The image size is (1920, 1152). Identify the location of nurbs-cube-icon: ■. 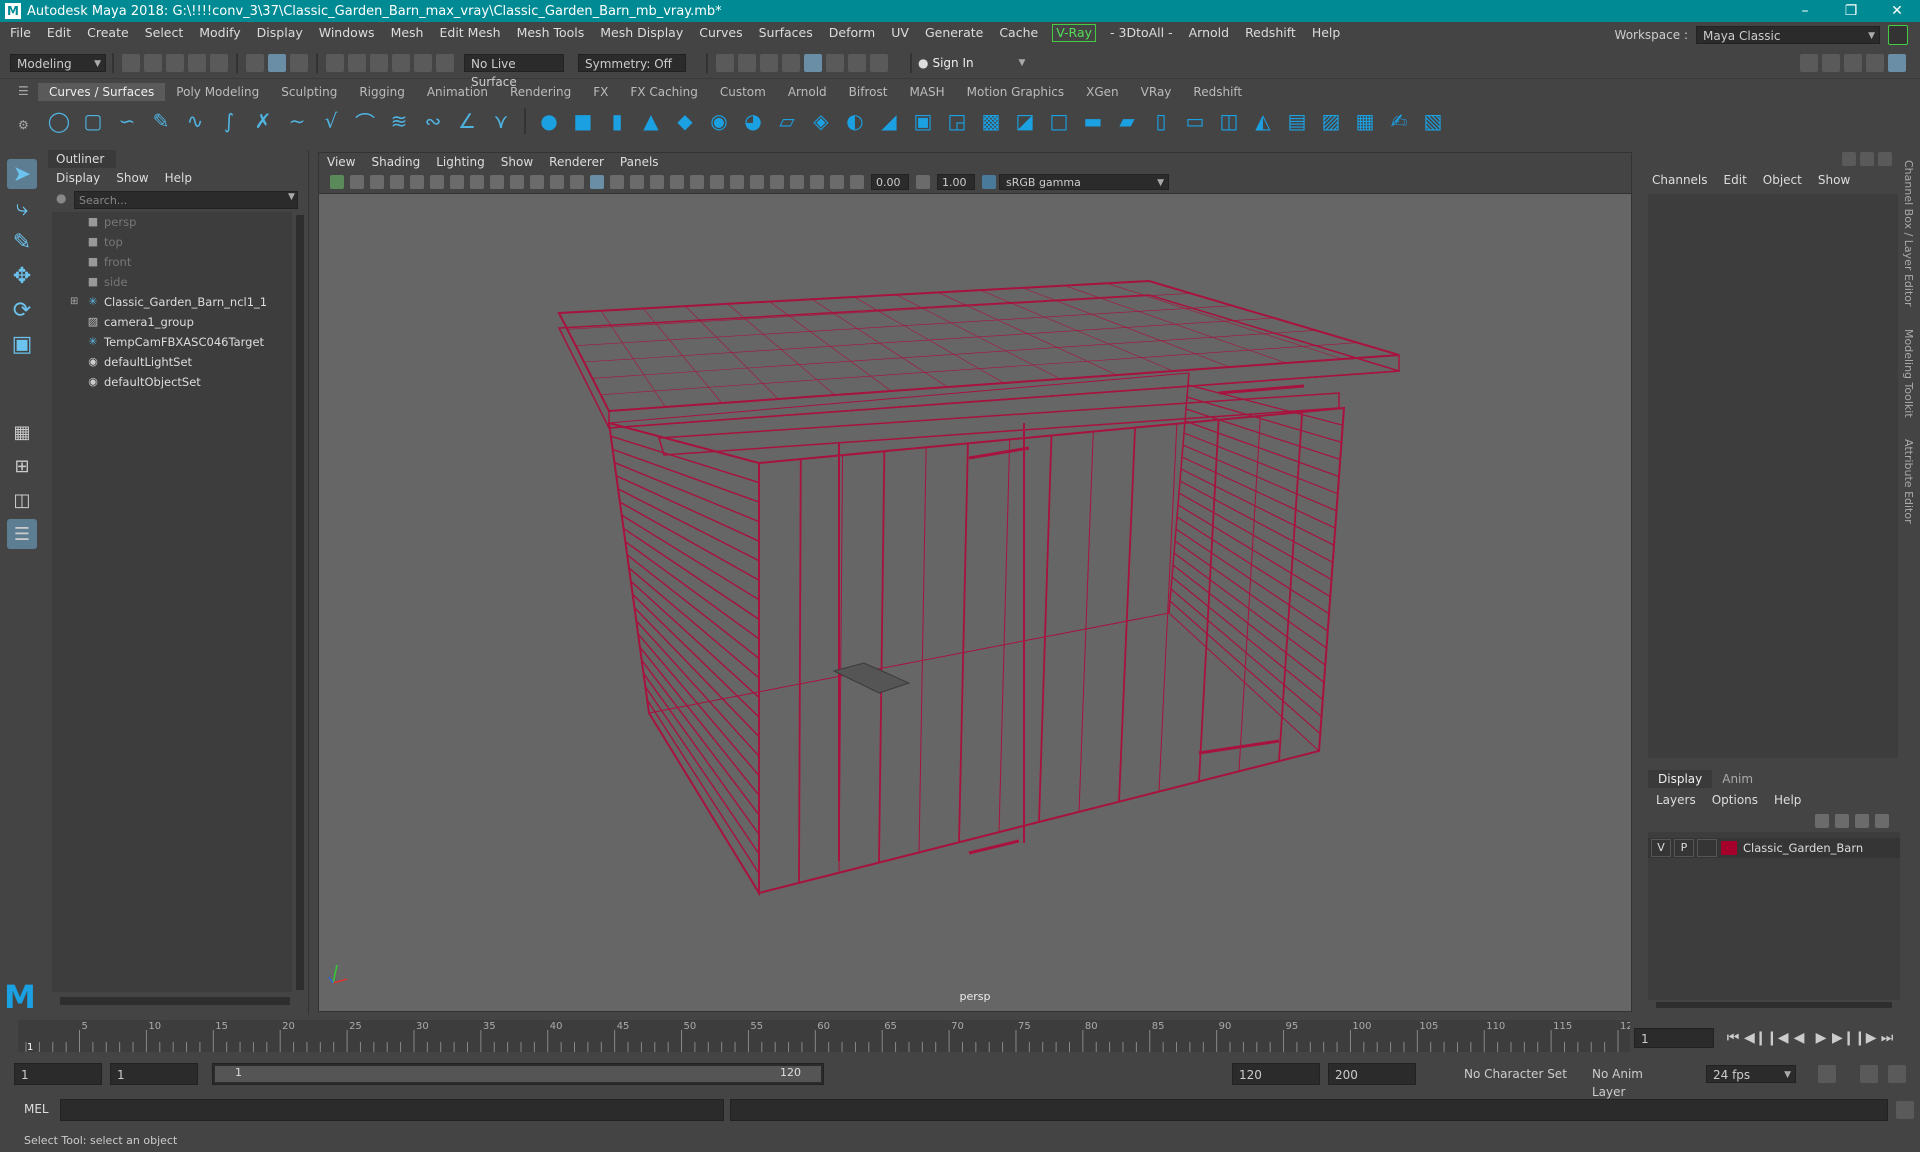
(583, 121).